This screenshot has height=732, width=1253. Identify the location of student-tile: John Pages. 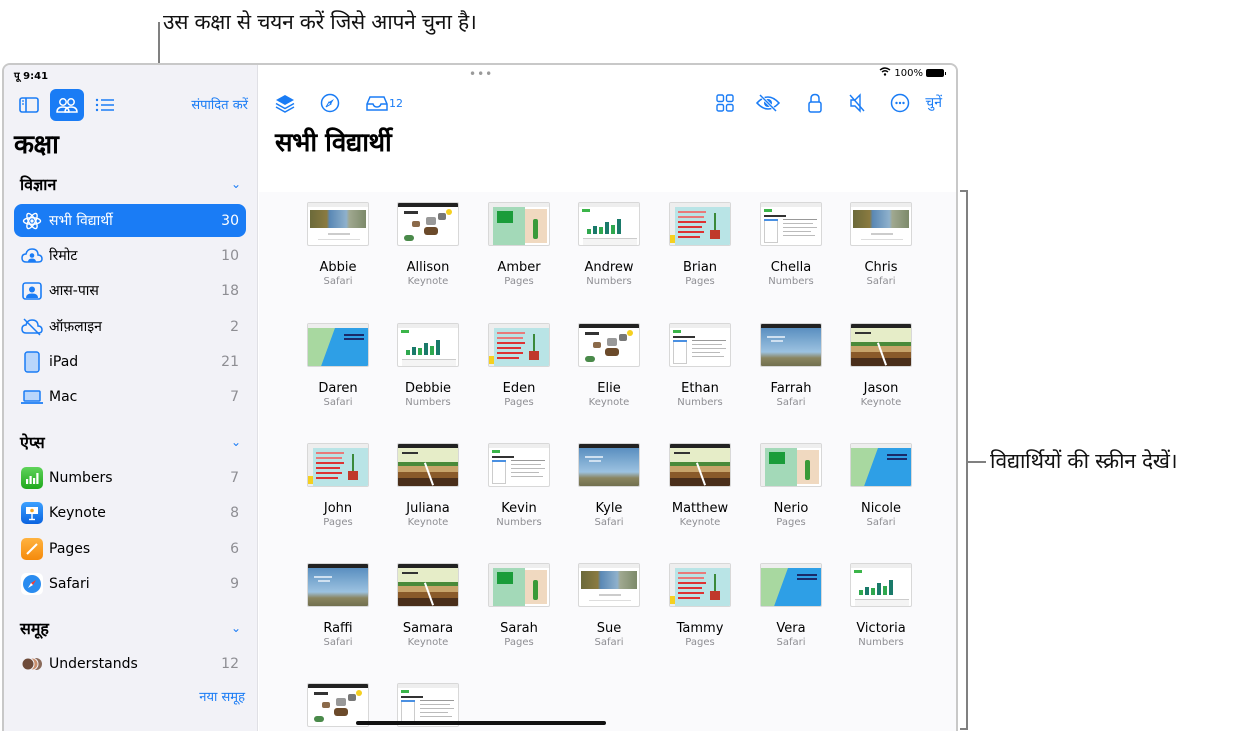
(338, 485).